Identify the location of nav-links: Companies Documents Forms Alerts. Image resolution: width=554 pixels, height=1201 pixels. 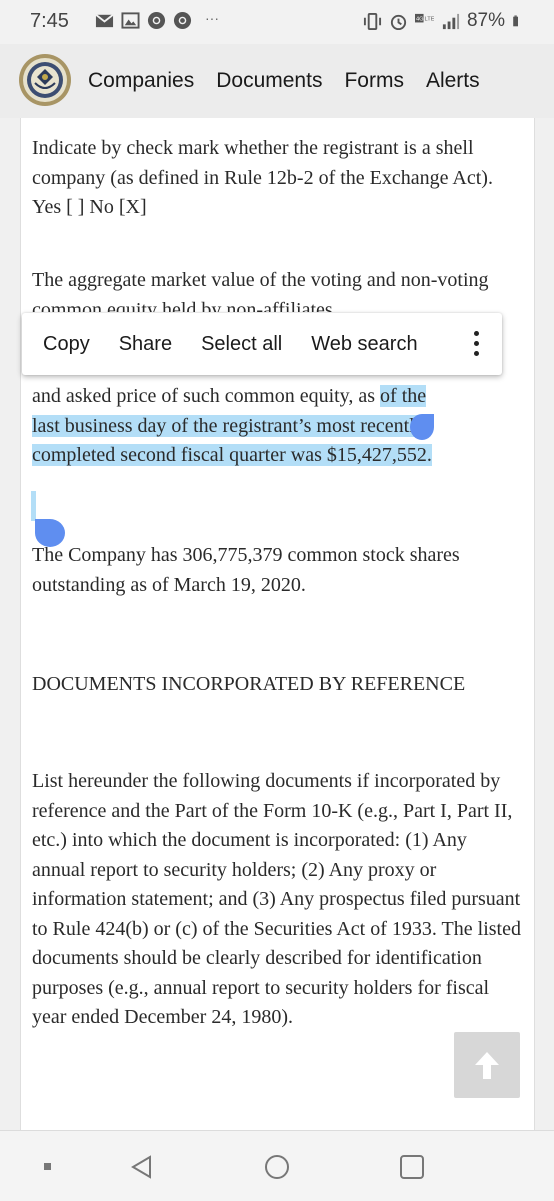
(295, 81).